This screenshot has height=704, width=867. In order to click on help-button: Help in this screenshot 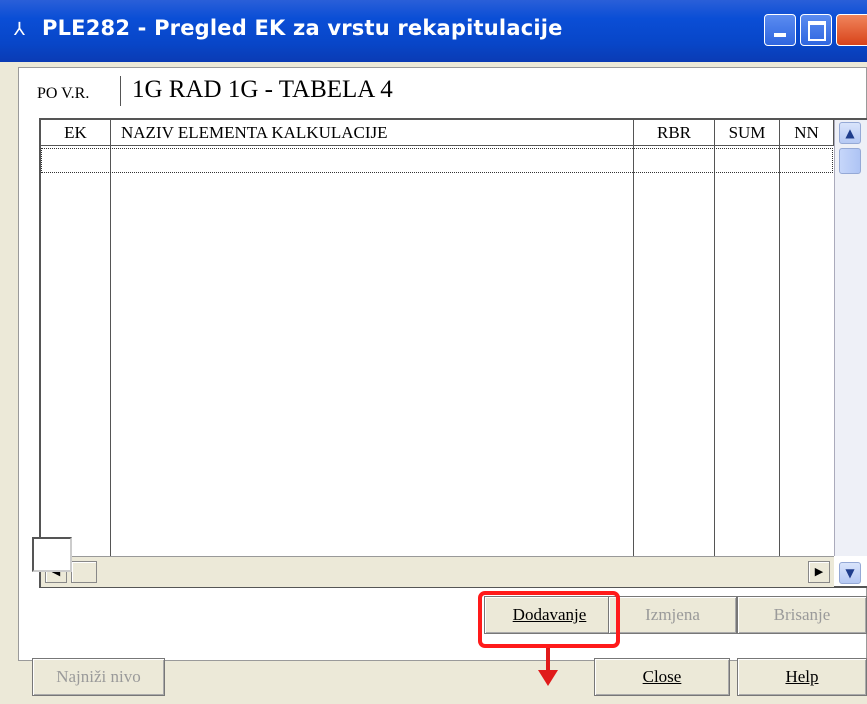, I will do `click(802, 677)`.